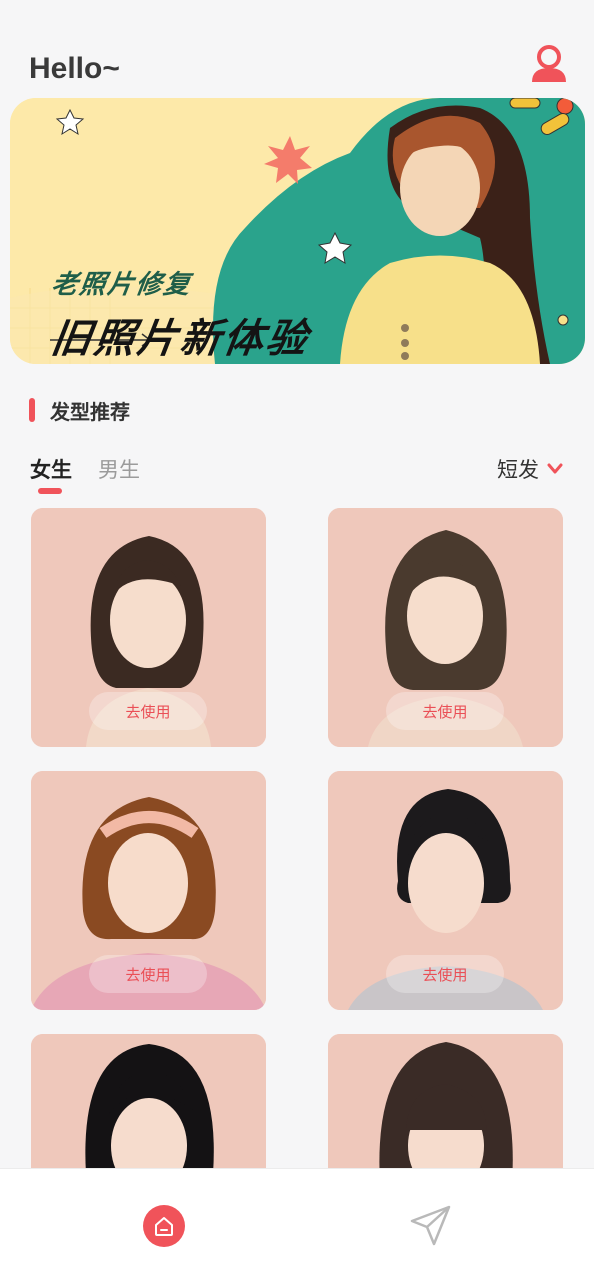 The image size is (594, 1281). What do you see at coordinates (50, 491) in the screenshot?
I see `active-tab-indicator` at bounding box center [50, 491].